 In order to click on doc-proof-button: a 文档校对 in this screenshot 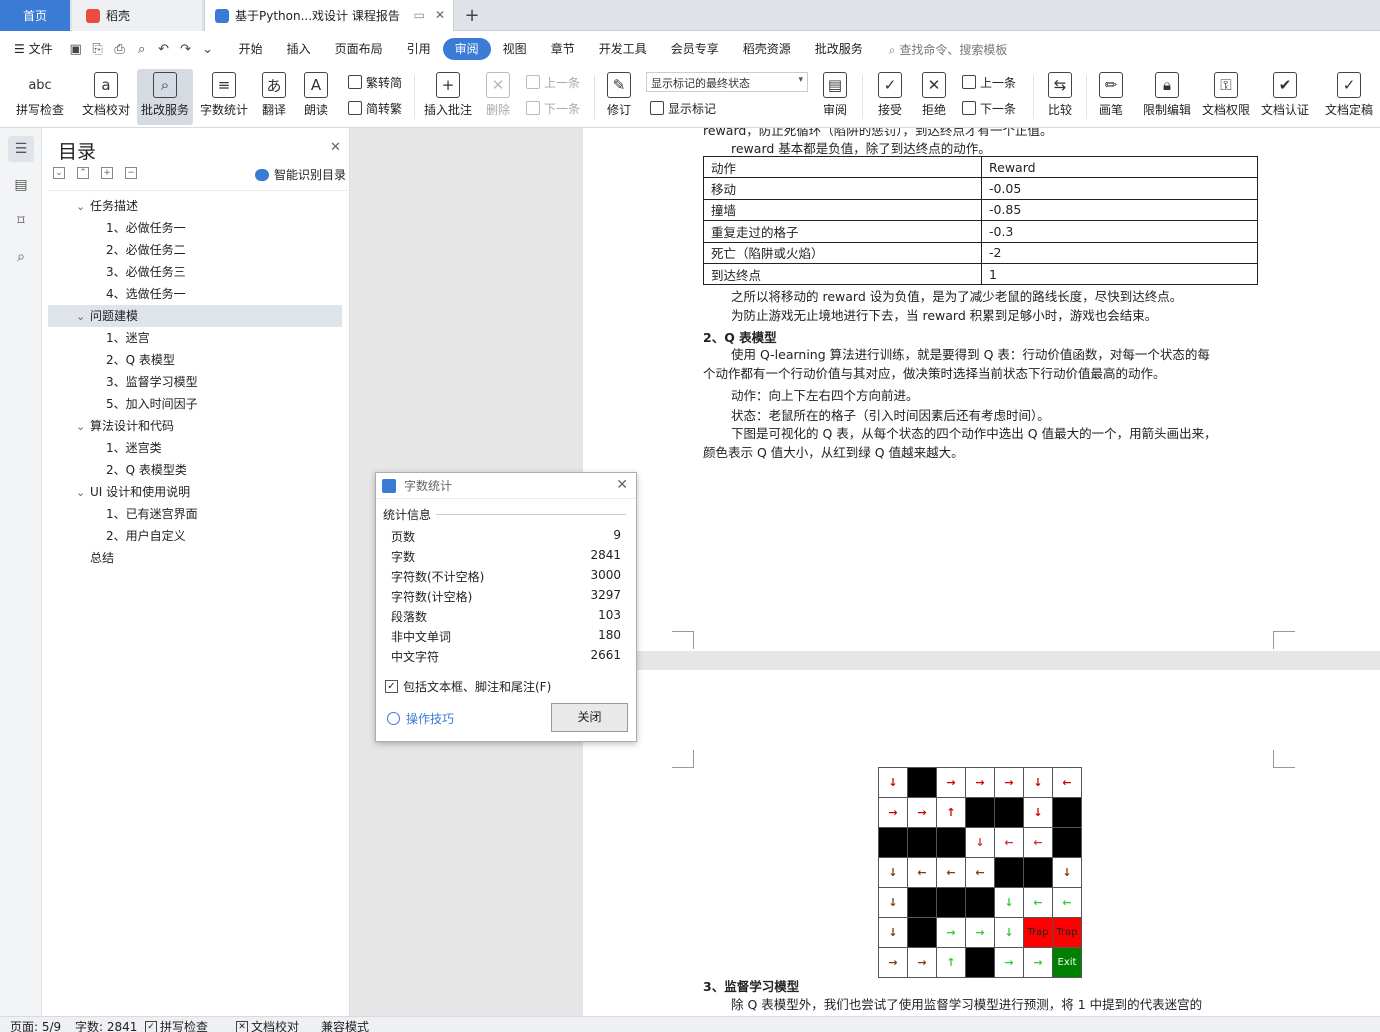, I will do `click(106, 97)`.